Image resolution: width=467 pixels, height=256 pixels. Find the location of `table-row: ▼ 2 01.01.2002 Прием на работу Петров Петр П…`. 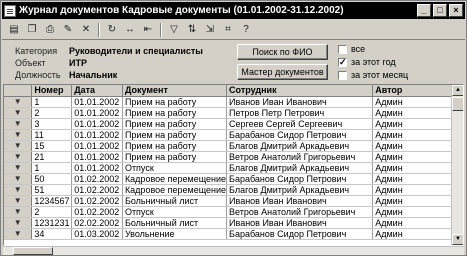

table-row: ▼ 2 01.01.2002 Прием на работу Петров Петр П… is located at coordinates (233, 113).